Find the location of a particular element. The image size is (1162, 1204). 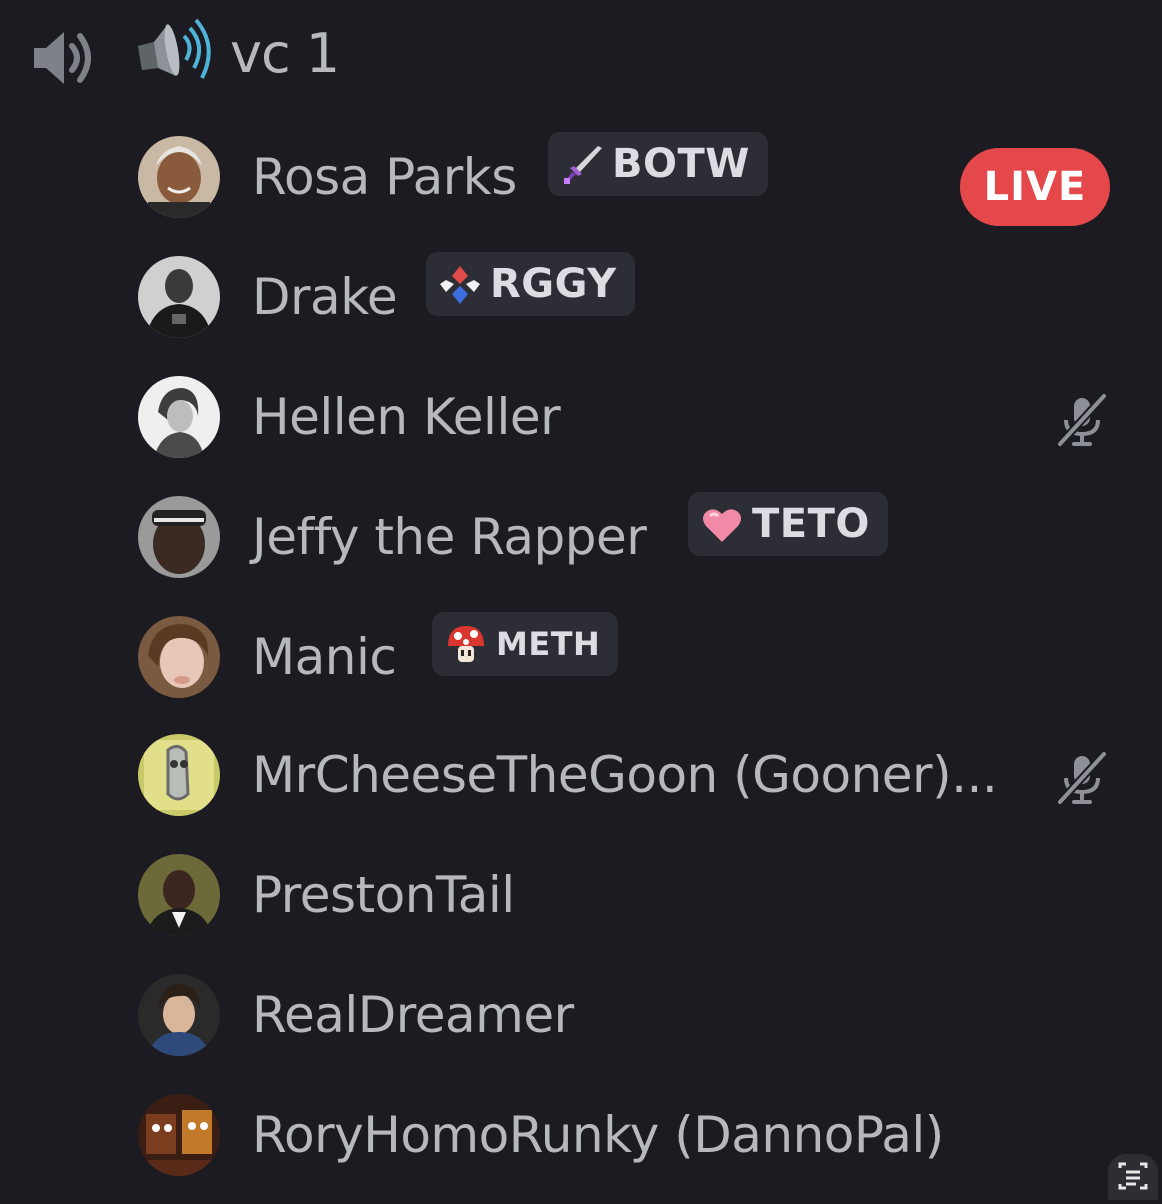

gem-diamond-icon is located at coordinates (460, 285).